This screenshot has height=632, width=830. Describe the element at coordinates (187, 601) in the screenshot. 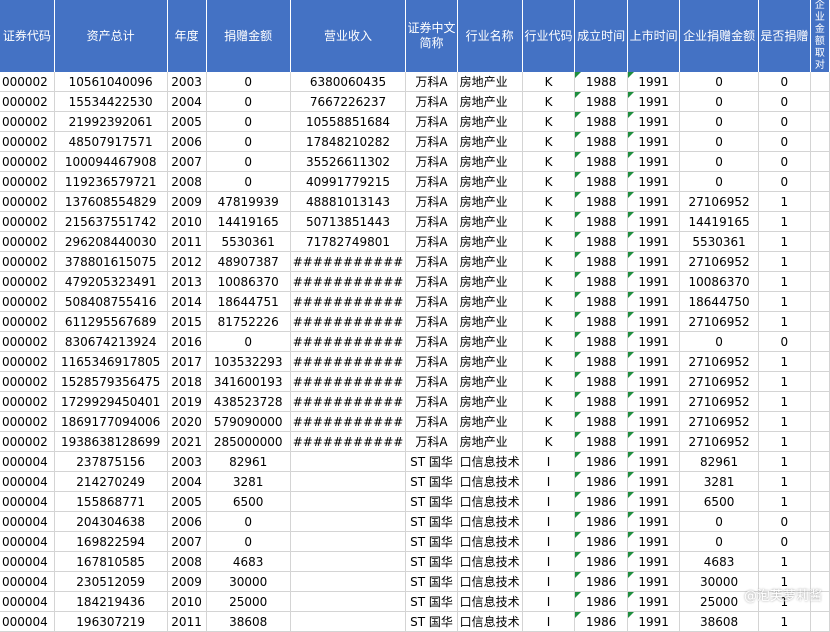

I see `cell-year: 2010` at that location.